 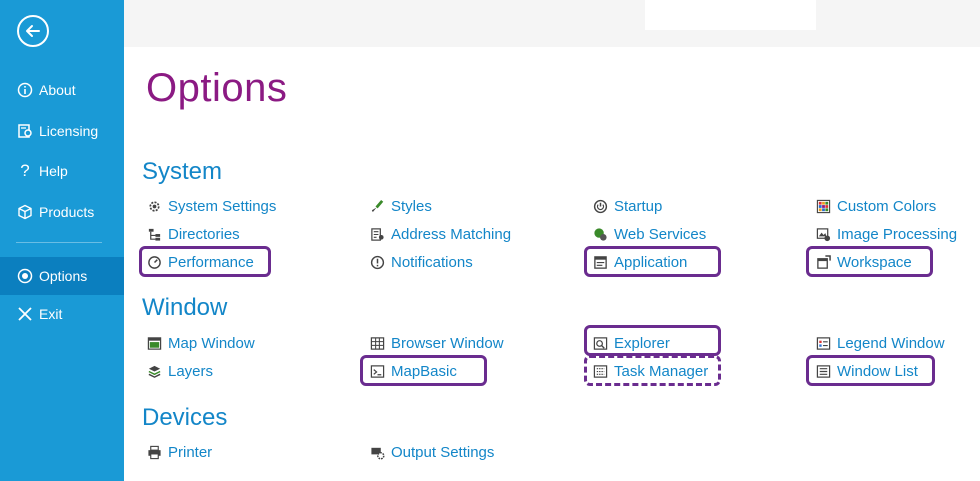 What do you see at coordinates (67, 212) in the screenshot?
I see `sidebar-item-label: Products` at bounding box center [67, 212].